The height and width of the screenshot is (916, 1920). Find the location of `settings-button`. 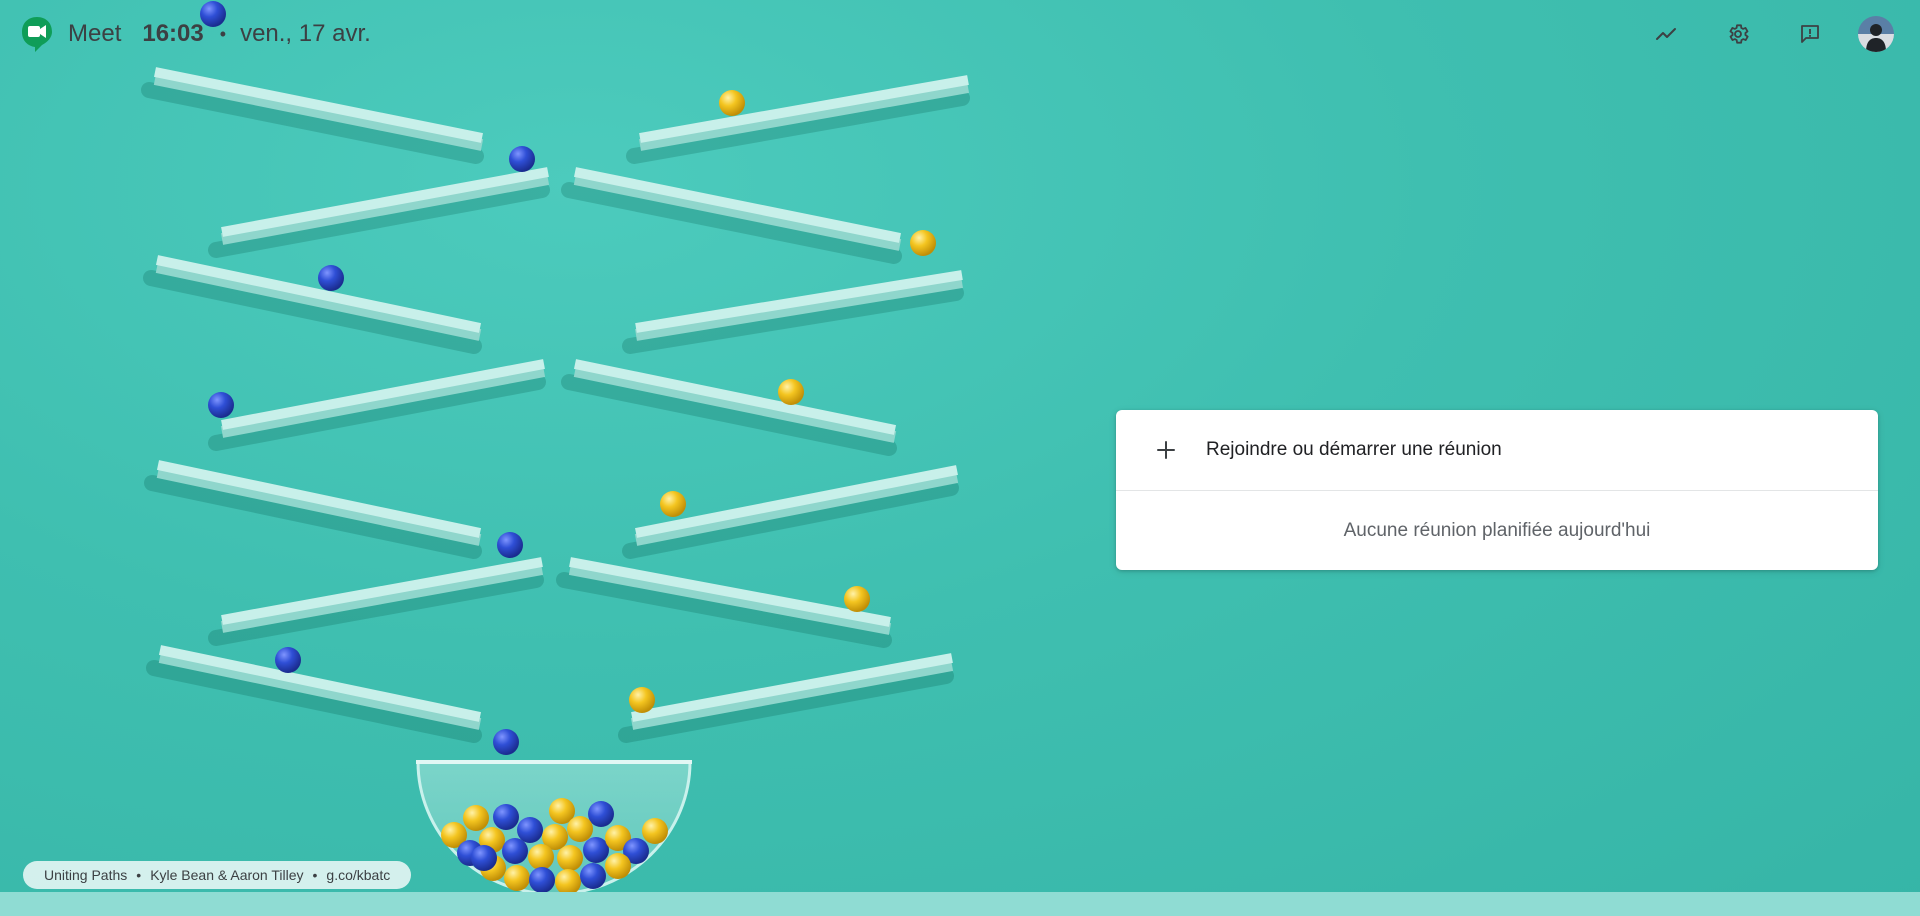

settings-button is located at coordinates (1738, 34).